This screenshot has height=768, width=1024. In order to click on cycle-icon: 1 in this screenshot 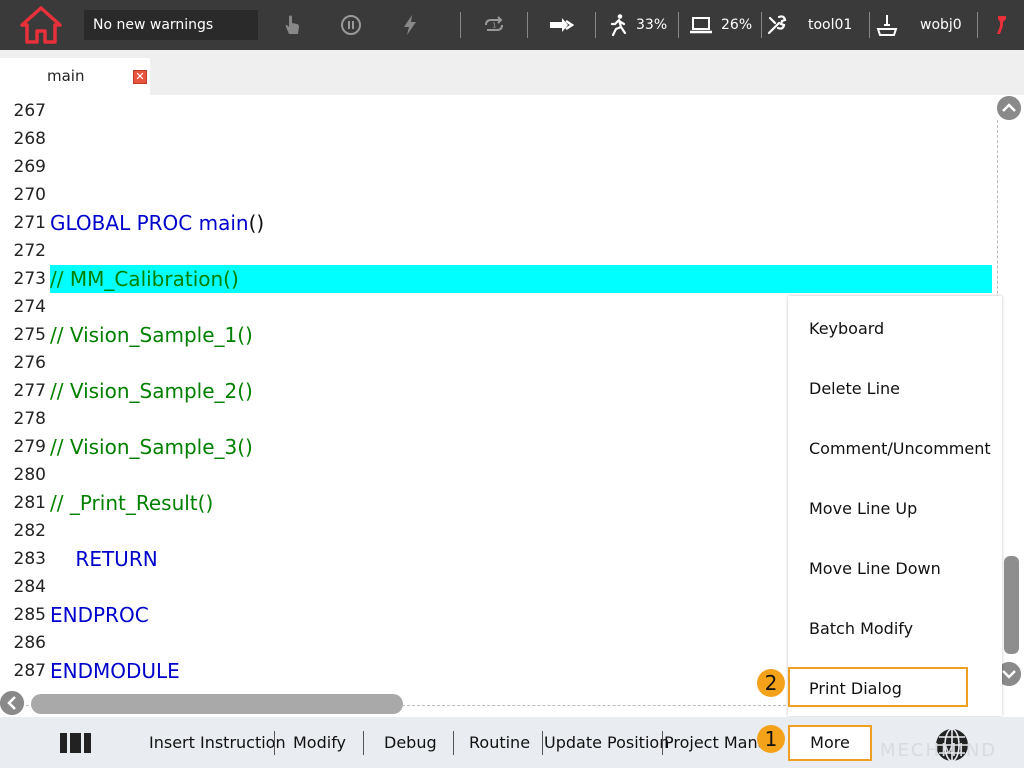, I will do `click(494, 25)`.